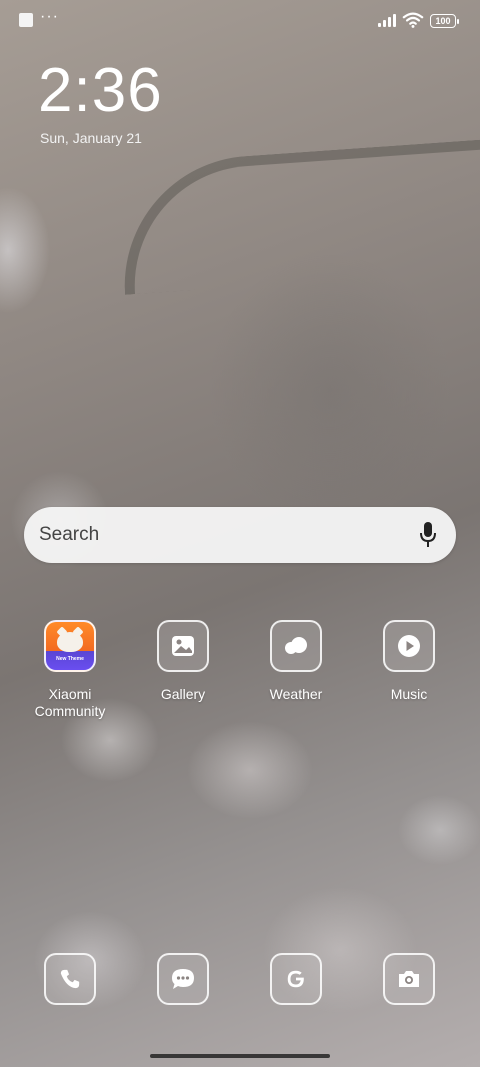  What do you see at coordinates (240, 535) in the screenshot?
I see `search-bar: Search` at bounding box center [240, 535].